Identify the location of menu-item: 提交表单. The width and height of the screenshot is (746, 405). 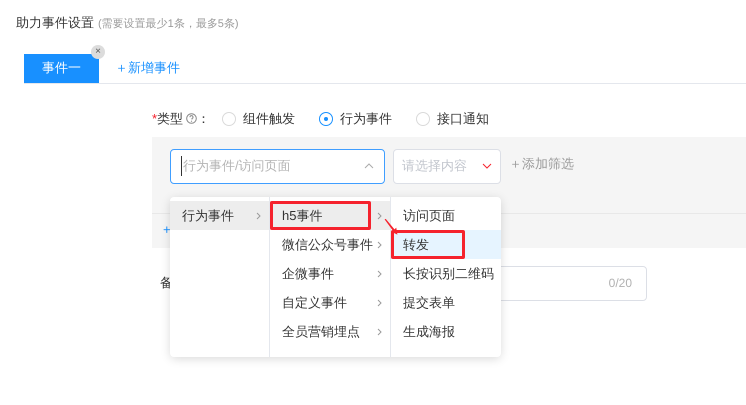
(428, 302).